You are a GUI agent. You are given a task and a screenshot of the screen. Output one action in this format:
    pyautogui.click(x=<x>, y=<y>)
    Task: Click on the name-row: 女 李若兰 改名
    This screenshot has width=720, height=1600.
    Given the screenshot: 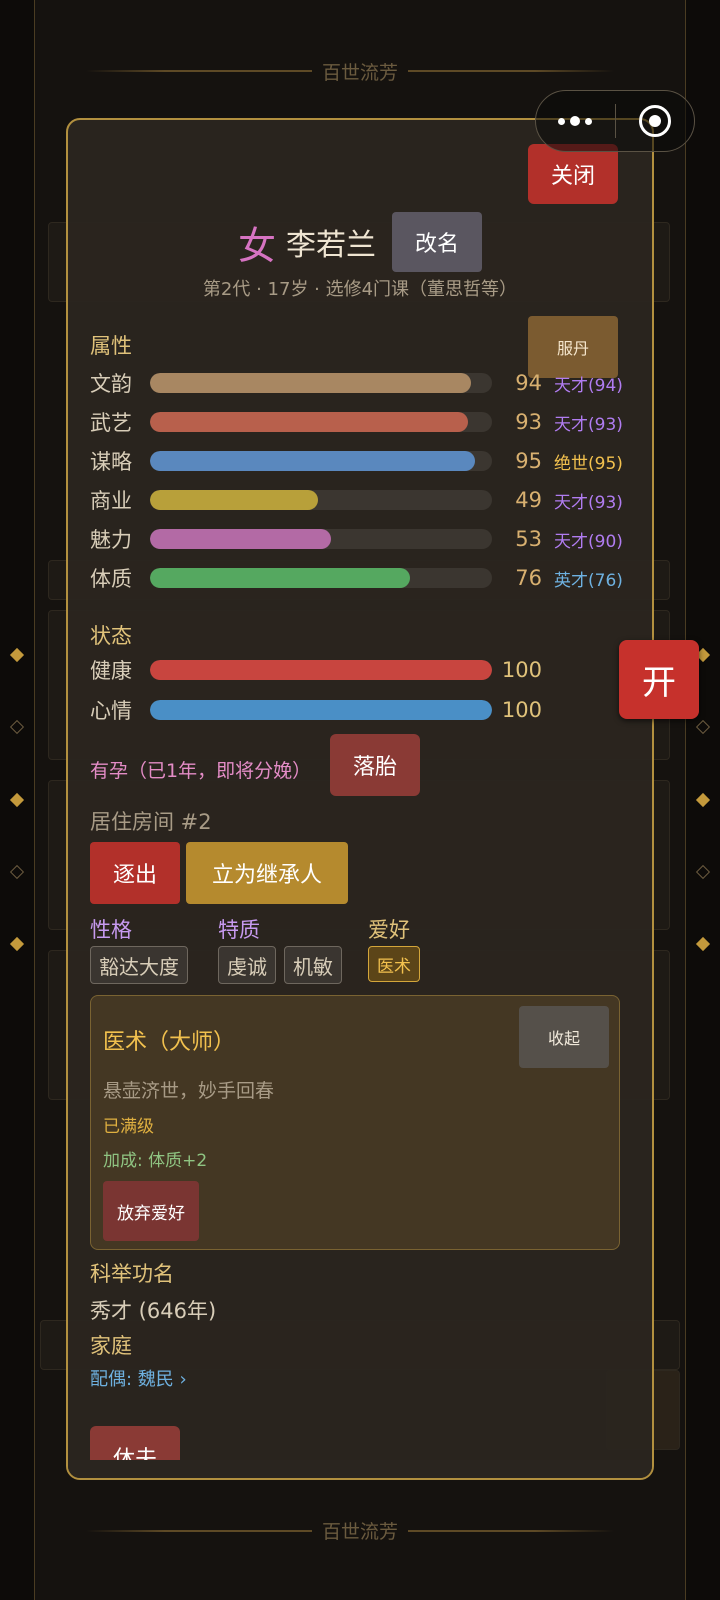 What is the action you would take?
    pyautogui.click(x=360, y=242)
    